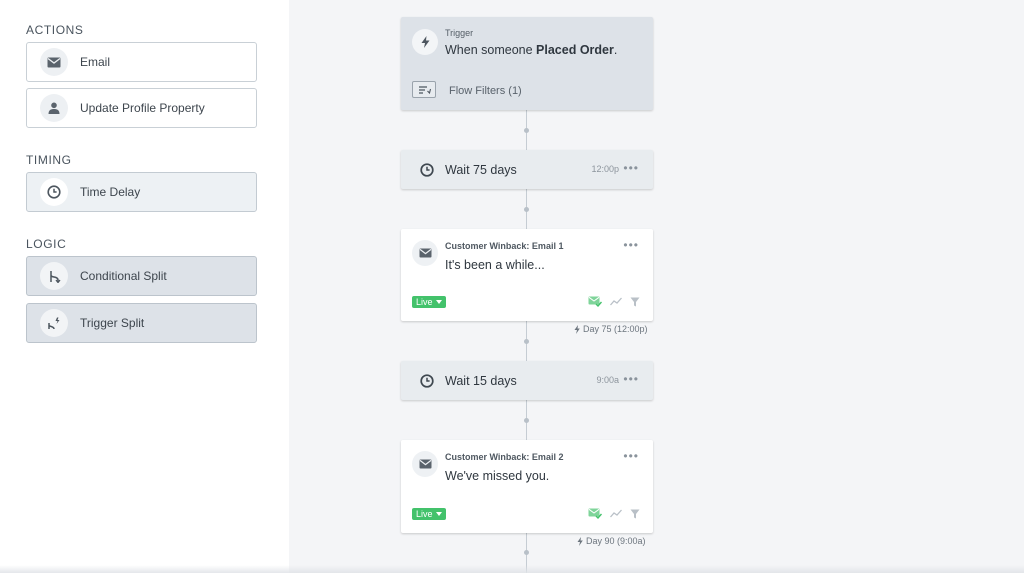 Image resolution: width=1024 pixels, height=573 pixels. I want to click on trigger-label: Trigger, so click(459, 33).